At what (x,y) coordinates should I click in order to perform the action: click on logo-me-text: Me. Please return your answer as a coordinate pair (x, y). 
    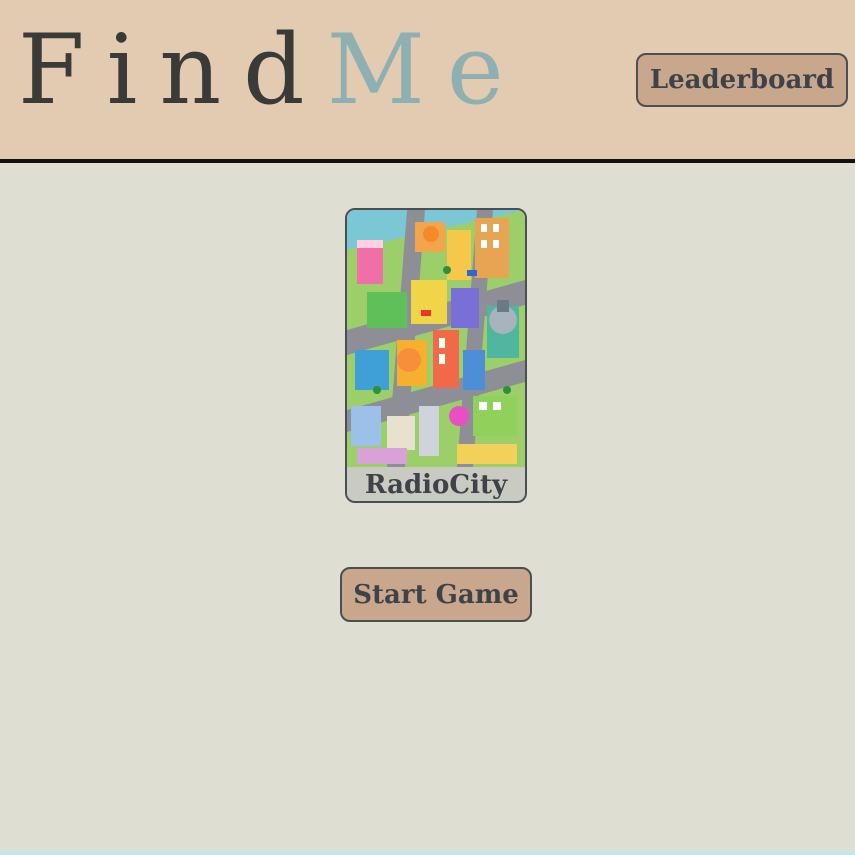
    Looking at the image, I should click on (426, 70).